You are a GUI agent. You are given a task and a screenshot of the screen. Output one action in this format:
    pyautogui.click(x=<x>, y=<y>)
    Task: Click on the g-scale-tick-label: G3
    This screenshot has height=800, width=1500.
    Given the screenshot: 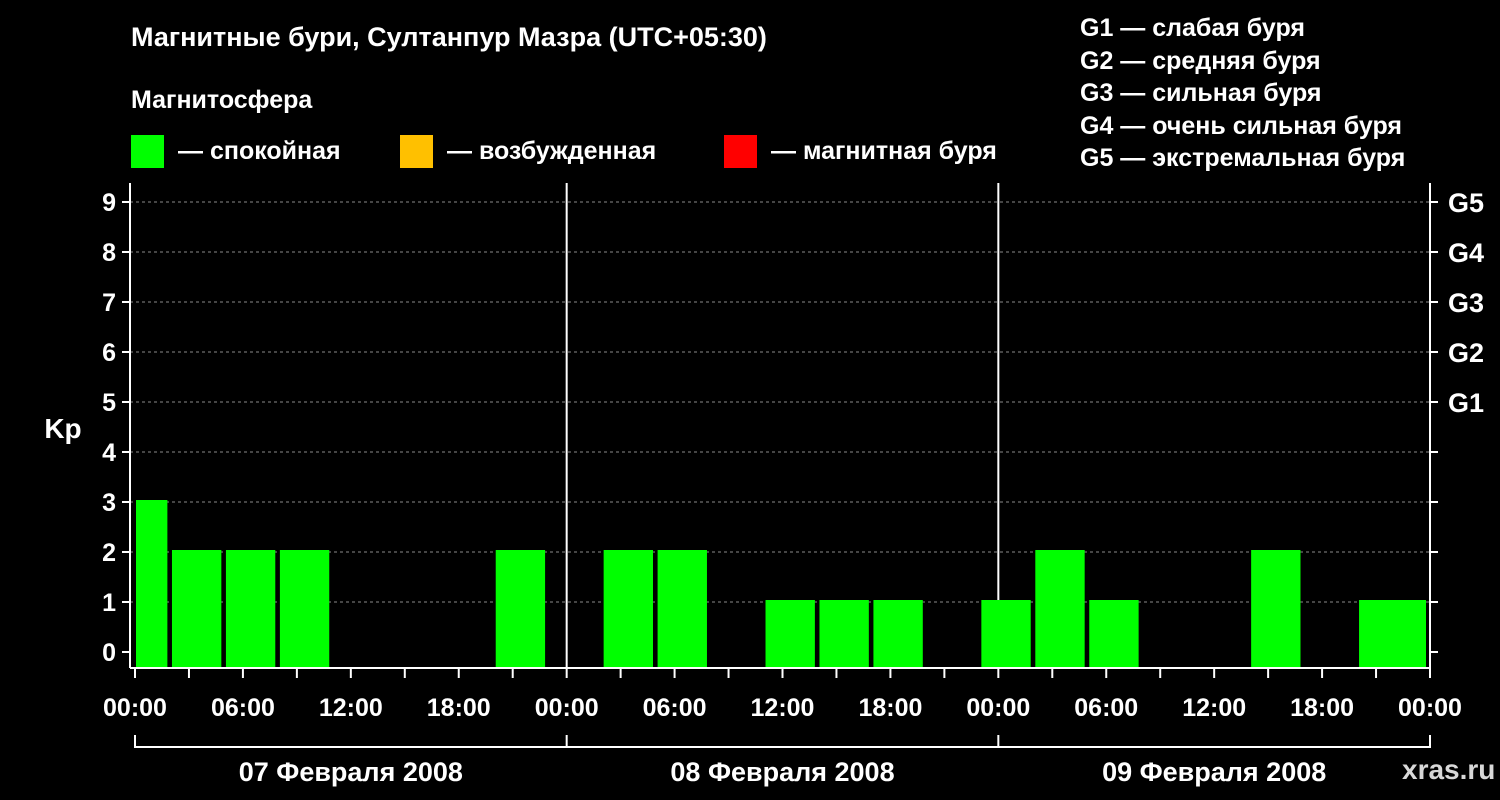 What is the action you would take?
    pyautogui.click(x=1466, y=303)
    